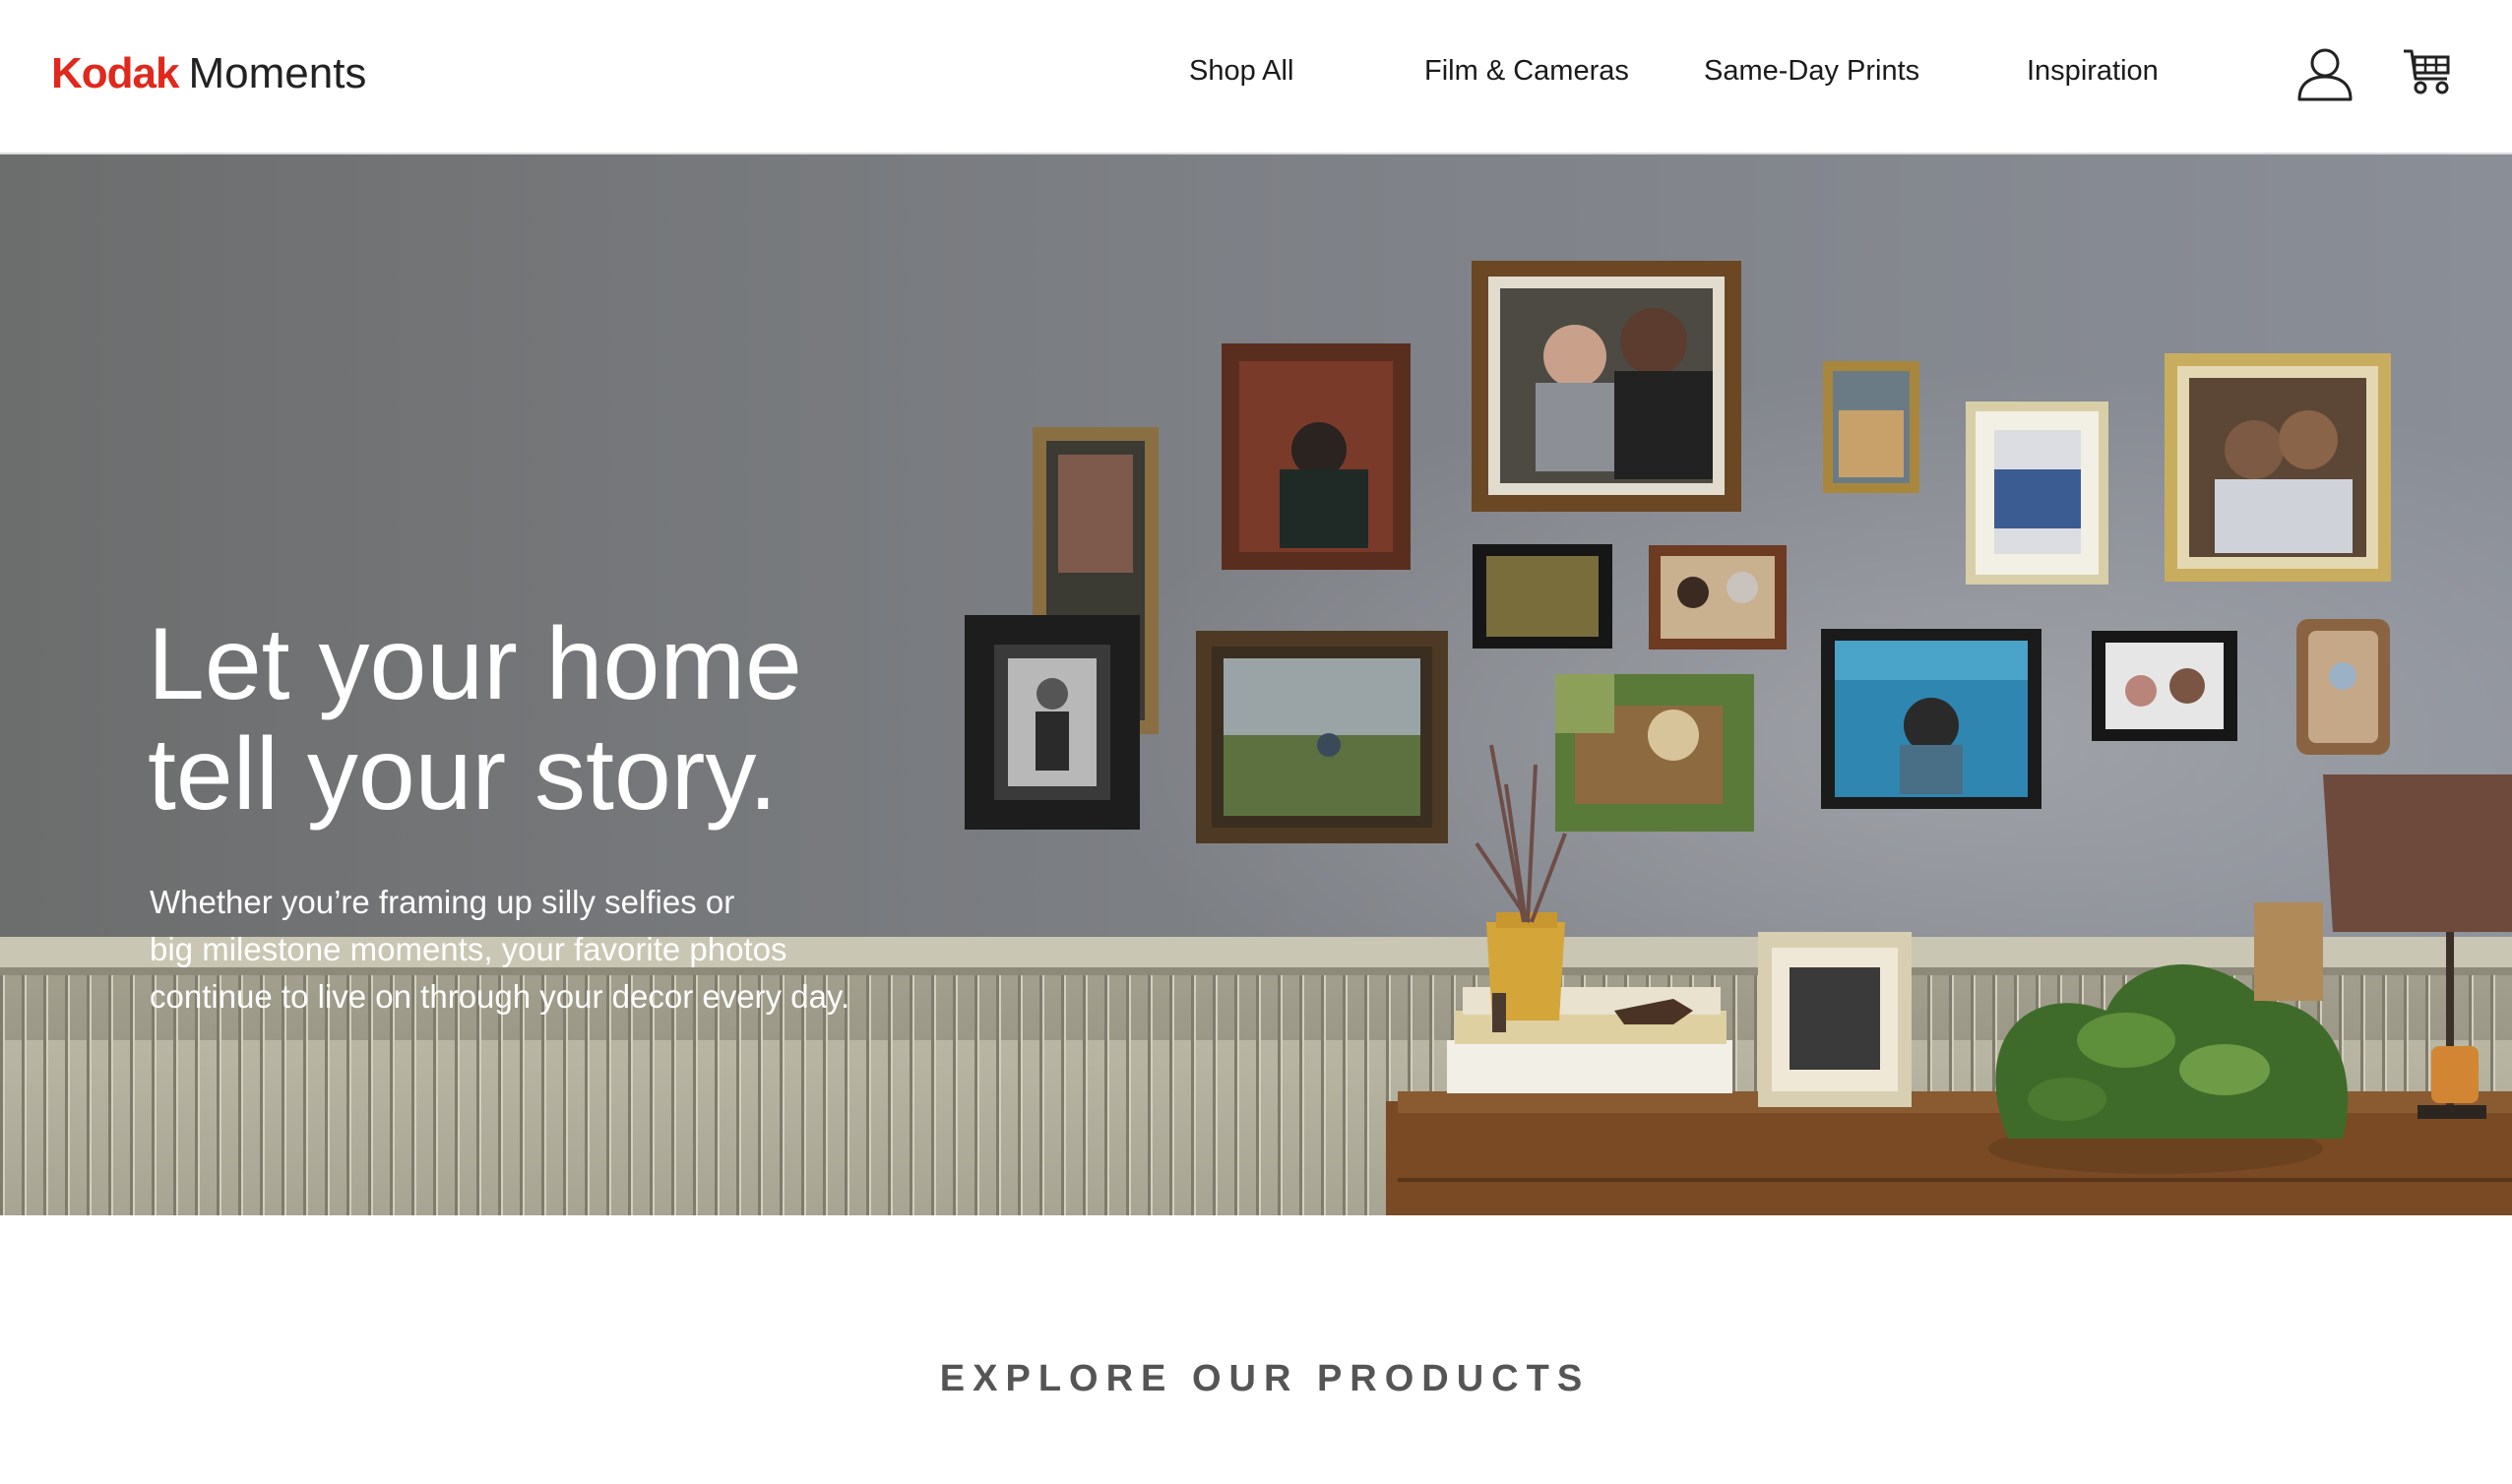 The height and width of the screenshot is (1484, 2512). Describe the element at coordinates (475, 664) in the screenshot. I see `hero-title-line: Let your home` at that location.